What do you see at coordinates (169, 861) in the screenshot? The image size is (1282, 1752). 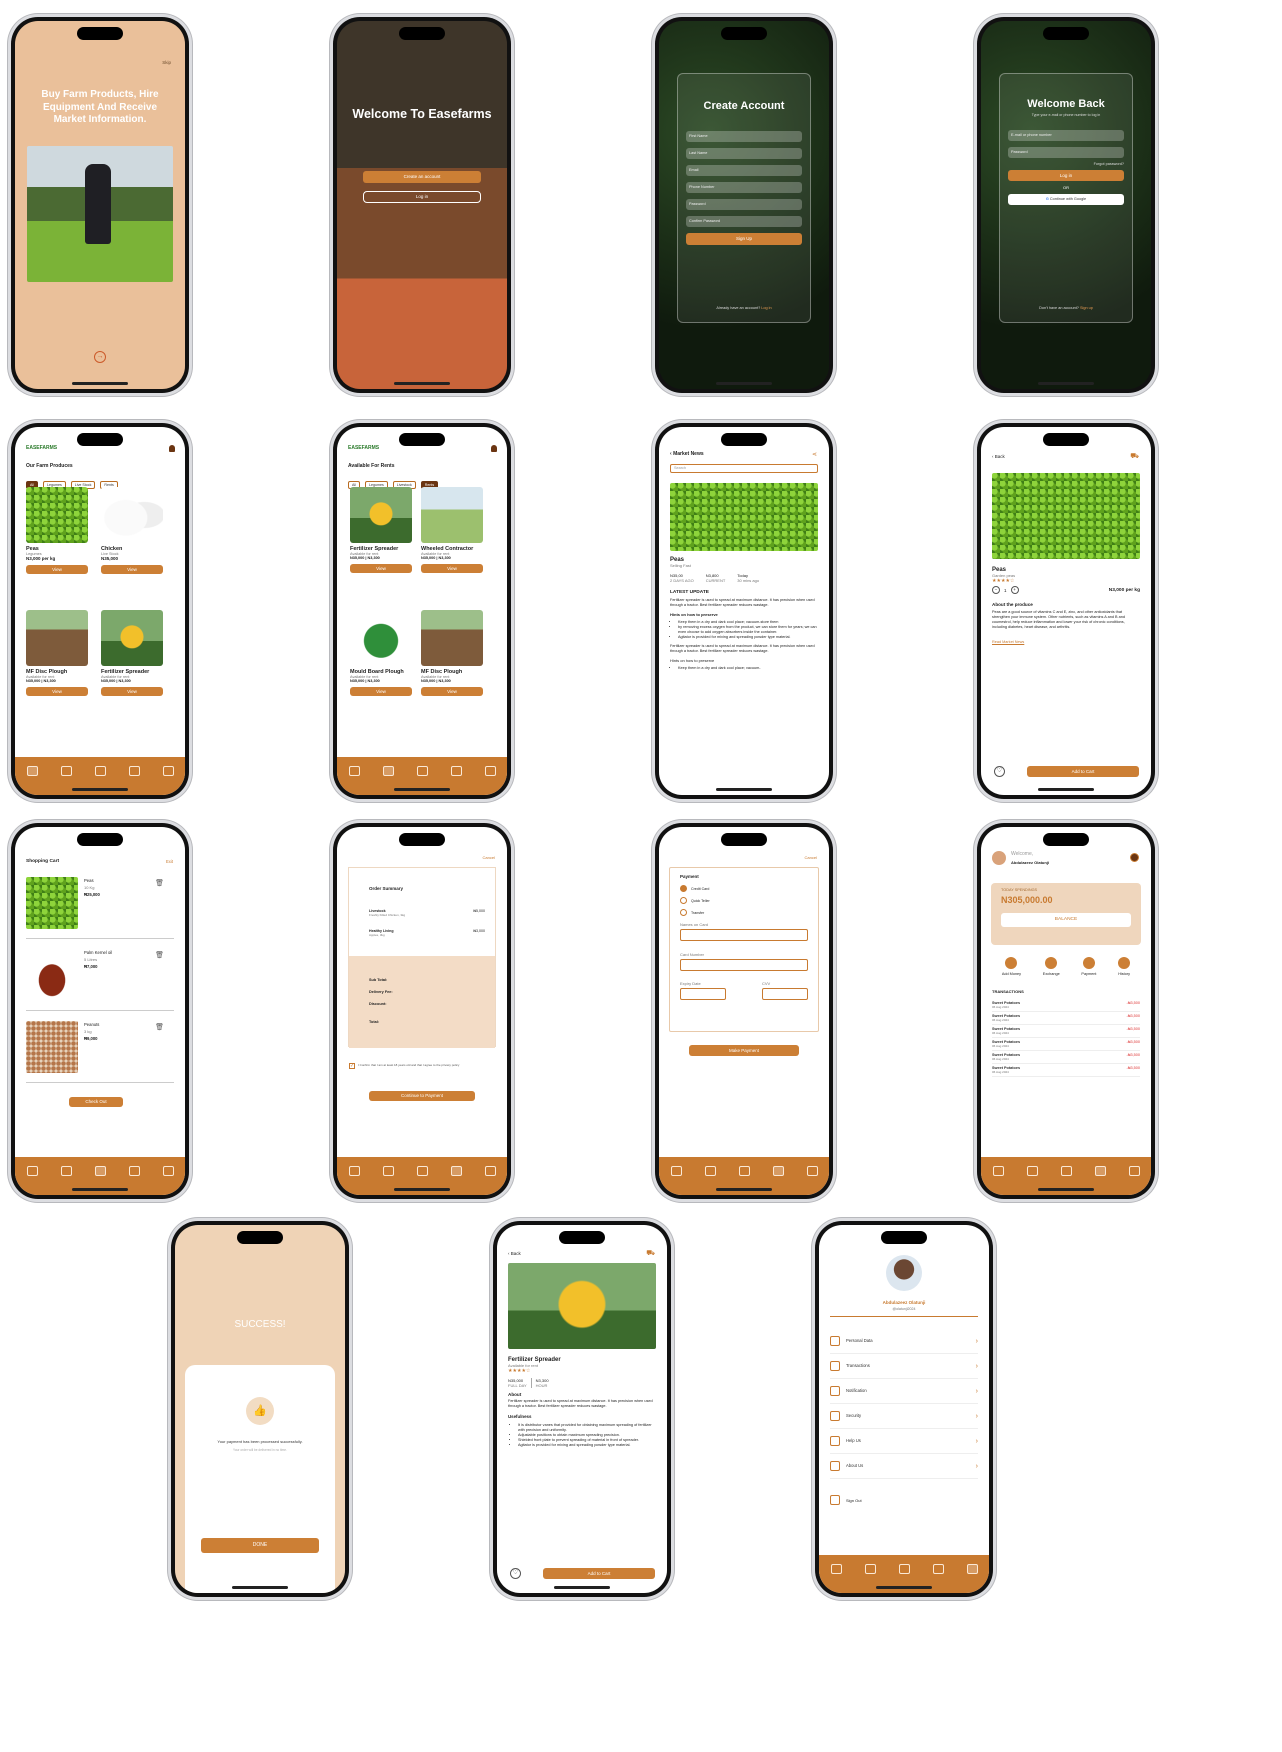 I see `exit-link: Exit` at bounding box center [169, 861].